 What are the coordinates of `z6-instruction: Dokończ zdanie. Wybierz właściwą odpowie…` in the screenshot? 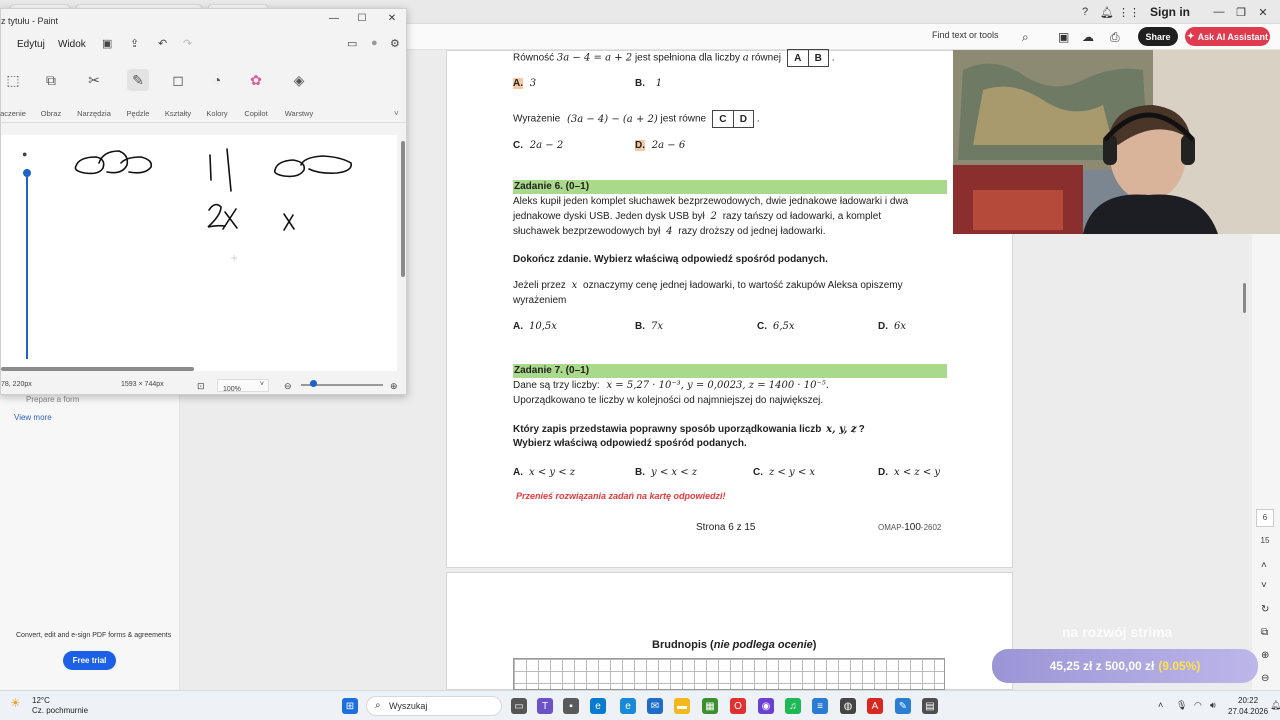 It's located at (670, 259).